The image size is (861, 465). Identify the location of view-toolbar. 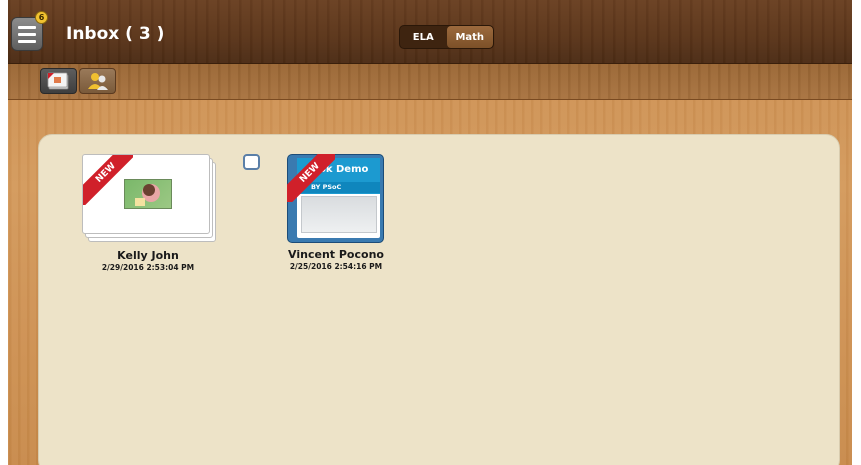
(430, 82).